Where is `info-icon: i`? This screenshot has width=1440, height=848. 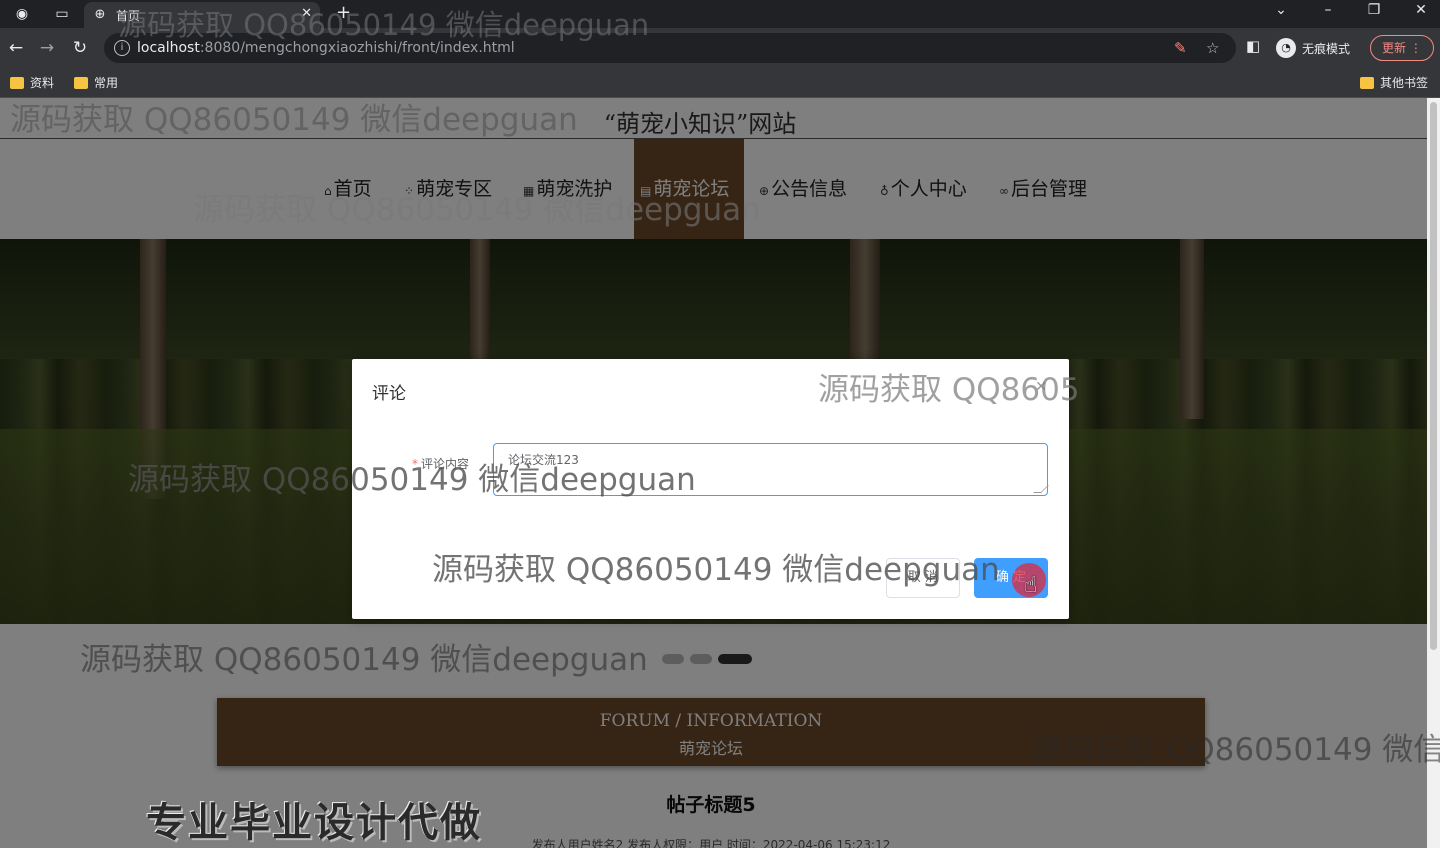
info-icon: i is located at coordinates (122, 48).